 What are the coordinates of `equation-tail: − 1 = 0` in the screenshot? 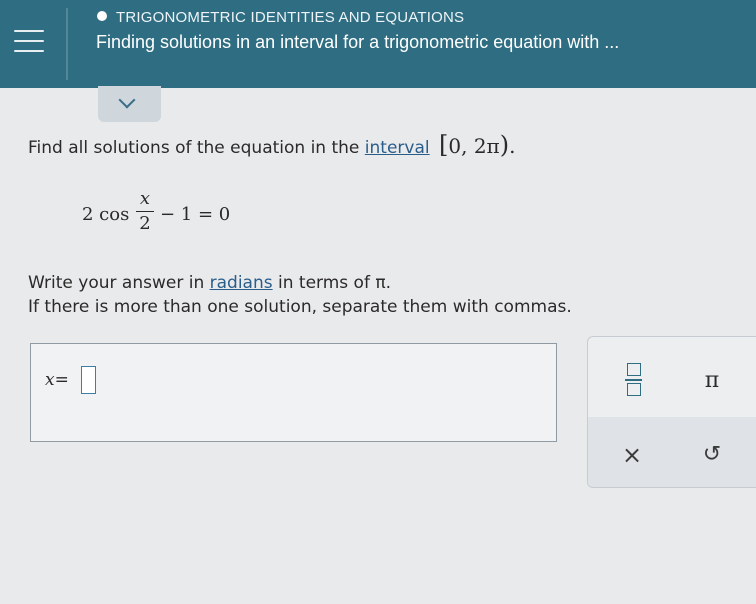 It's located at (195, 214).